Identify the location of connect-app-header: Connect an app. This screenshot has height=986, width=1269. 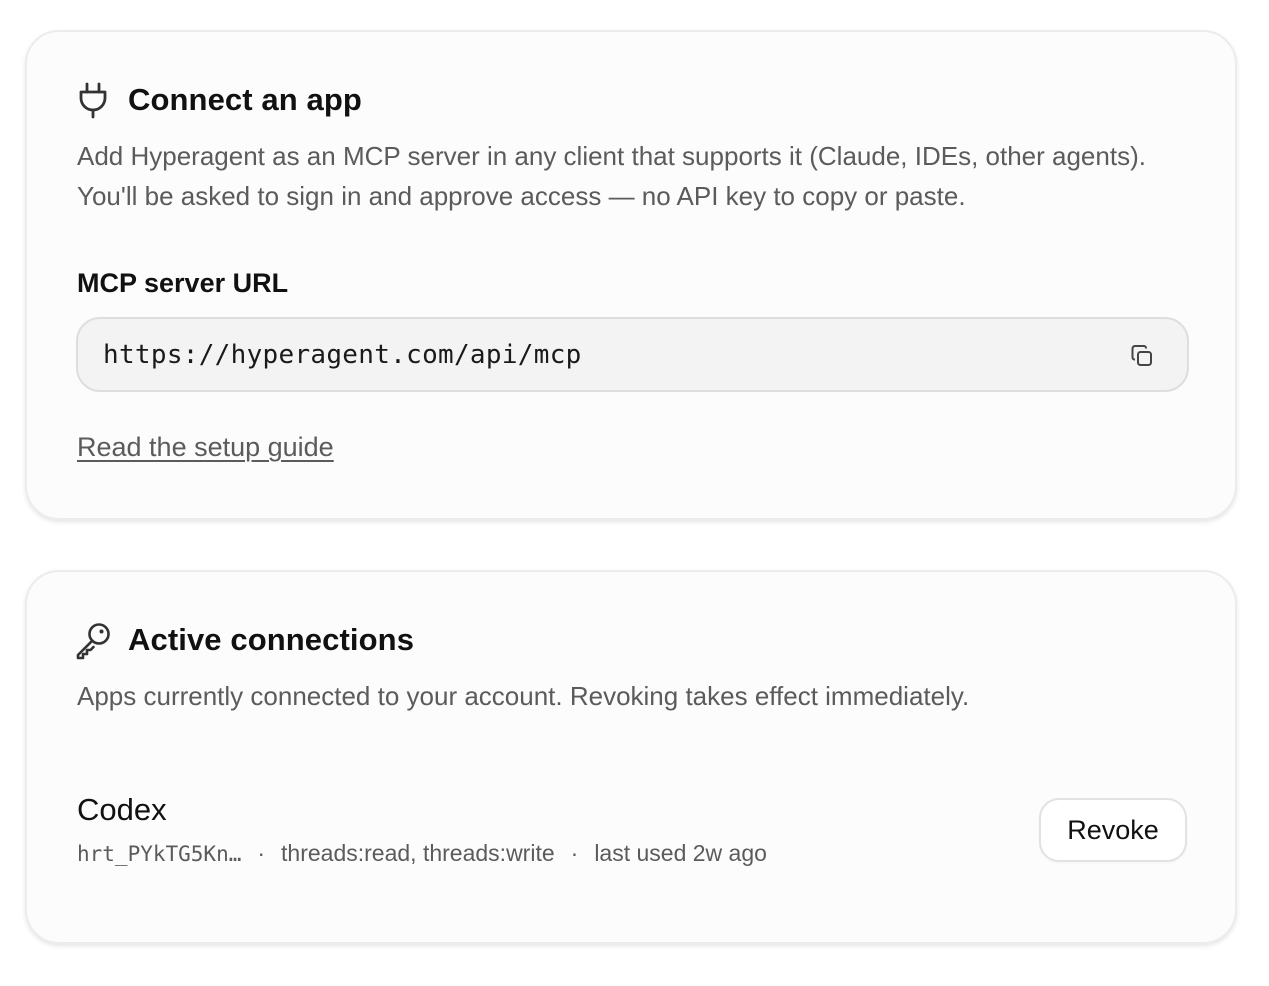
(219, 100).